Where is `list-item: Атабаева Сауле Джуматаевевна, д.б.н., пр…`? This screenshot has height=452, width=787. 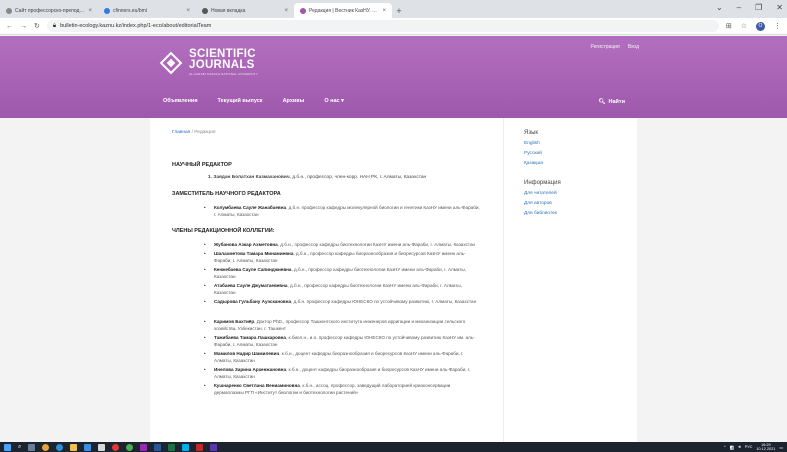 list-item: Атабаева Сауле Джуматаевевна, д.б.н., пр… is located at coordinates (342, 289).